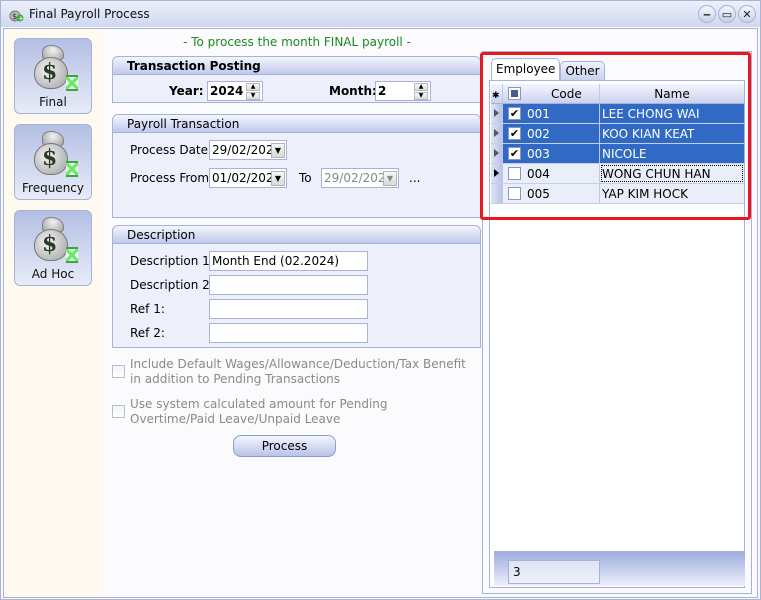 The height and width of the screenshot is (600, 761). What do you see at coordinates (360, 178) in the screenshot?
I see `process-to-picker: 29/02/2024 ▼` at bounding box center [360, 178].